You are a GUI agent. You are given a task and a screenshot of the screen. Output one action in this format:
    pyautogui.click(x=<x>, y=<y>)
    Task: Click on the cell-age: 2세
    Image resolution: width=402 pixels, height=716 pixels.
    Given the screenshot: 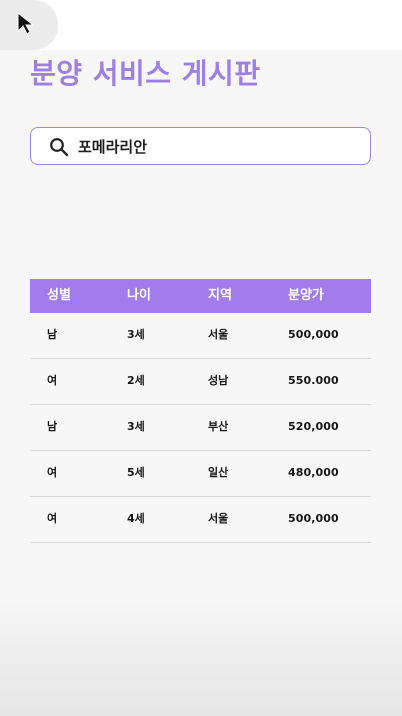 What is the action you would take?
    pyautogui.click(x=136, y=380)
    